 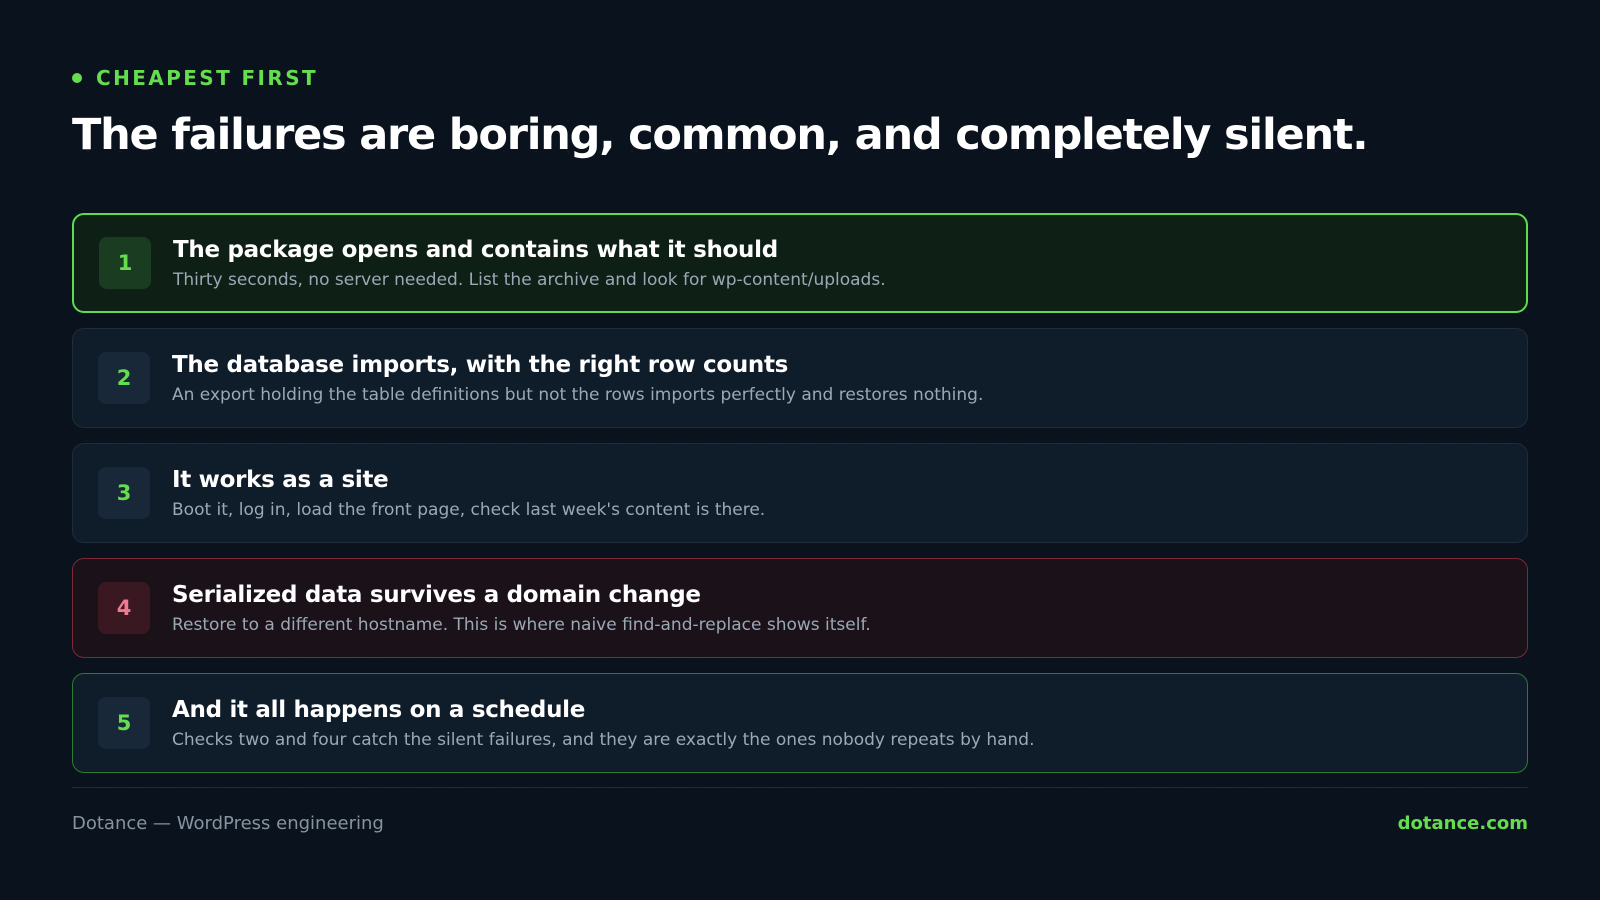 I want to click on footer-brand: Dotance — WordPress engineering, so click(x=228, y=823).